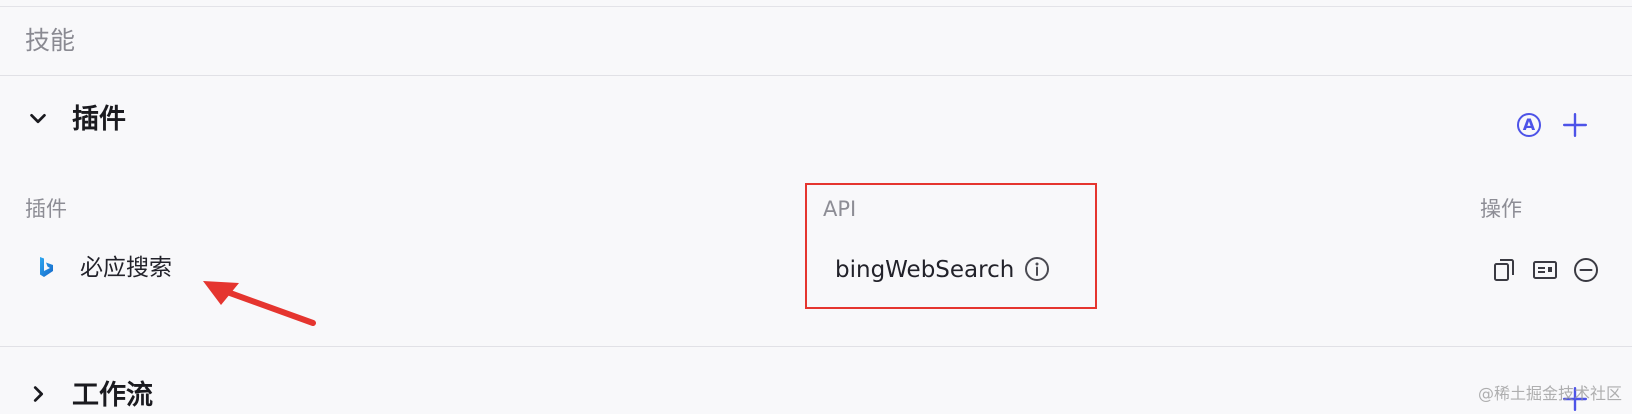 The image size is (1632, 414). I want to click on annotation-arrow-icon, so click(259, 303).